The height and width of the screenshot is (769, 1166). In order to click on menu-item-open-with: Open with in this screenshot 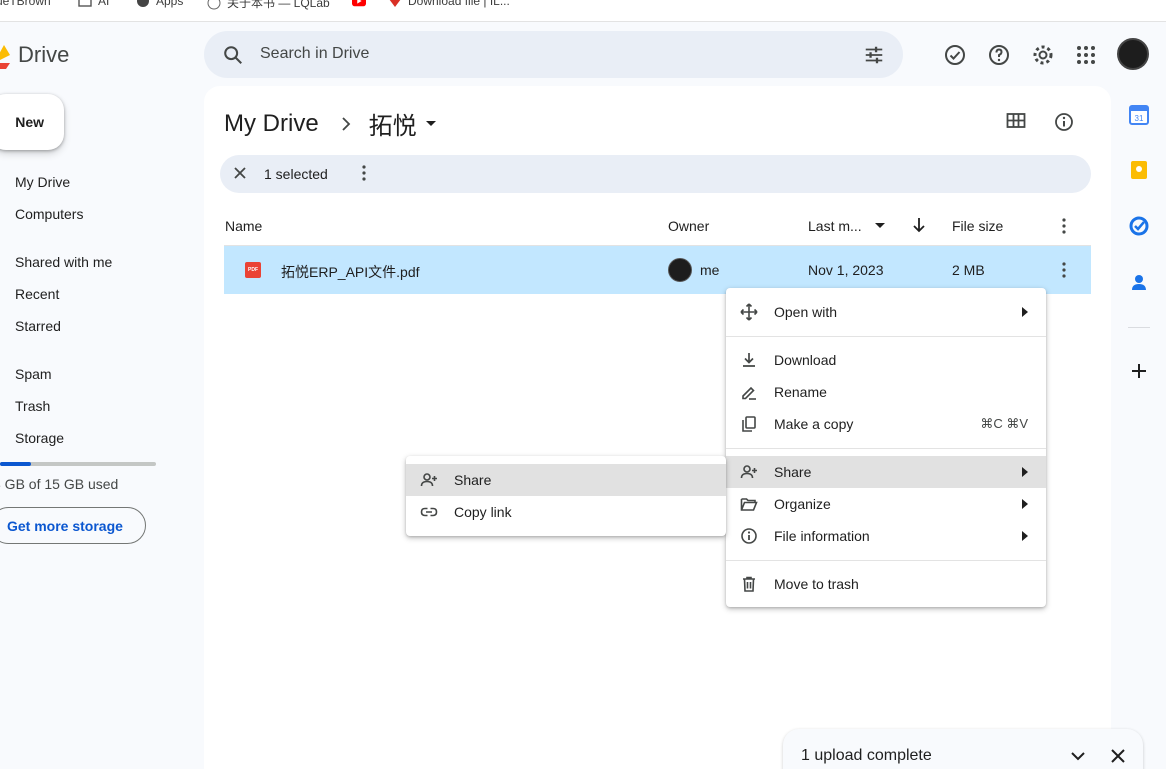, I will do `click(886, 312)`.